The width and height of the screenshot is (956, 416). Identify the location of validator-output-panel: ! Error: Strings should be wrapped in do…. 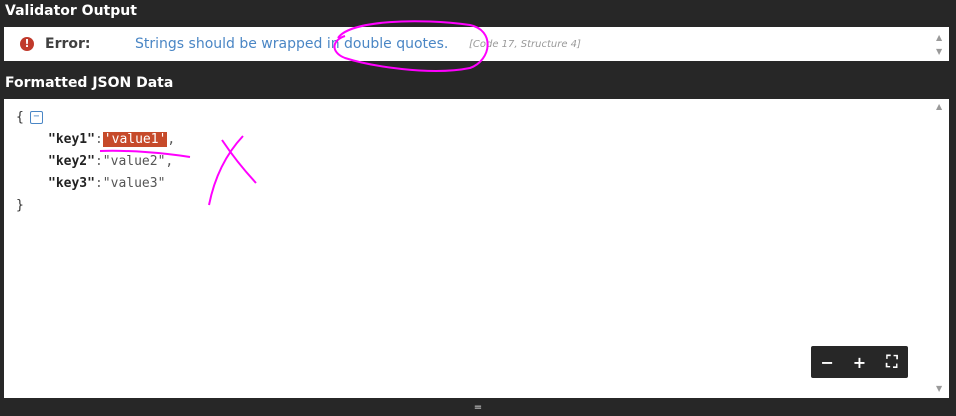
(476, 44).